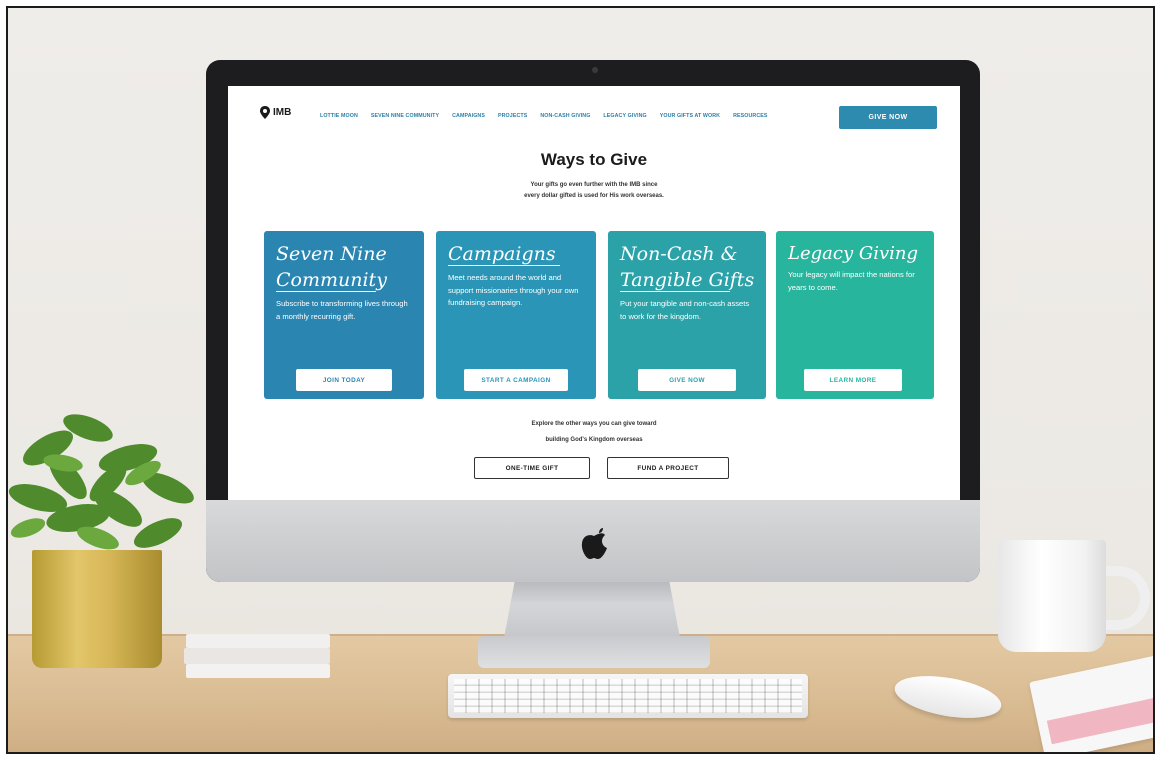  I want to click on gold-pot, so click(97, 609).